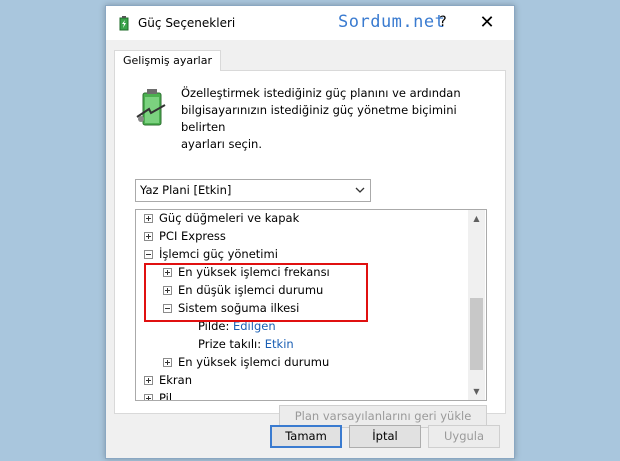  I want to click on setting-label-on-battery: Pilde:, so click(214, 326).